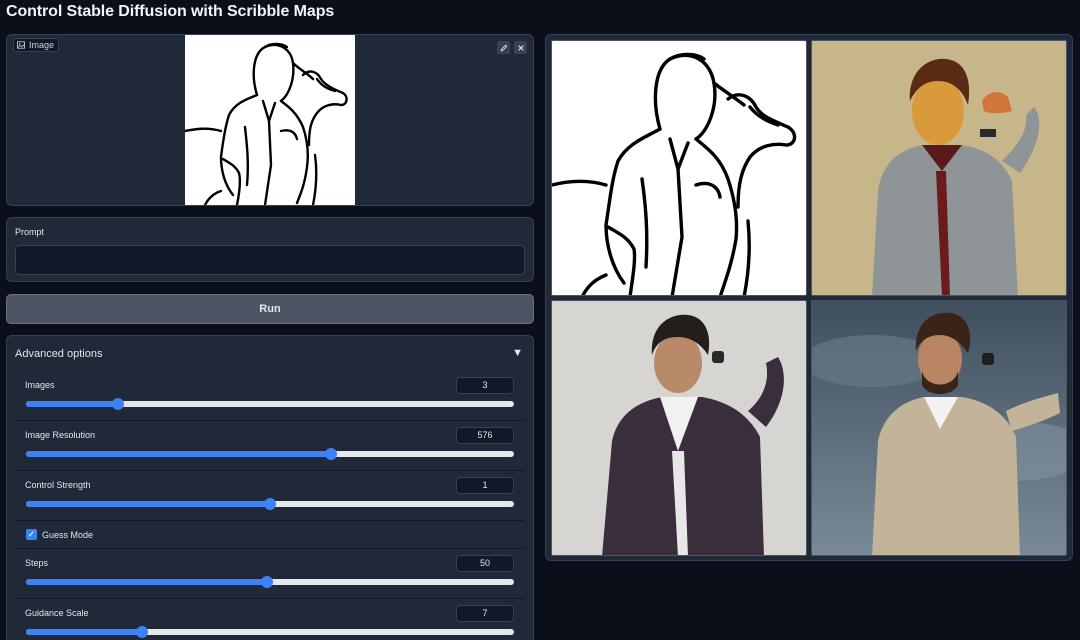  Describe the element at coordinates (517, 353) in the screenshot. I see `triangle-down-icon: ▼` at that location.